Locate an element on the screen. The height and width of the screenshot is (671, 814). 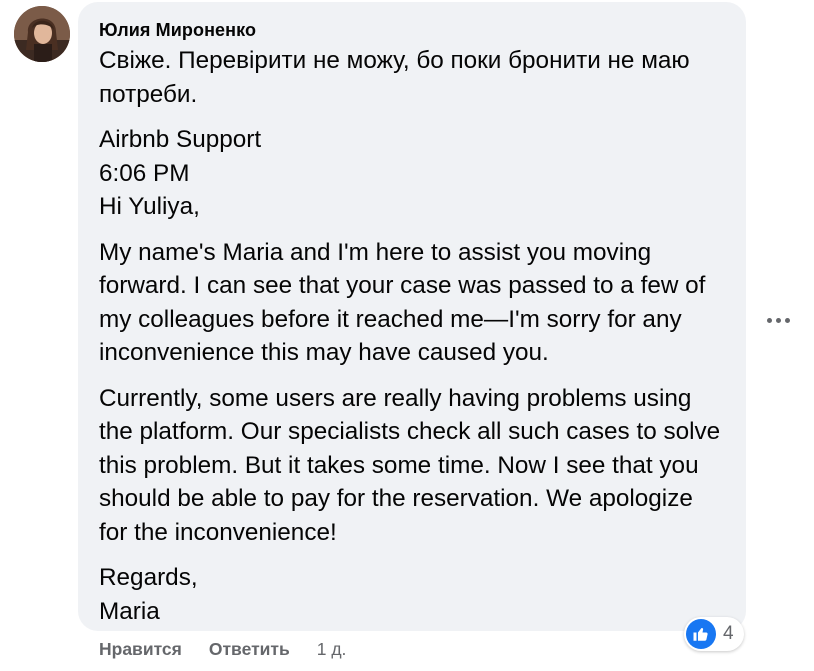
avatar is located at coordinates (42, 34).